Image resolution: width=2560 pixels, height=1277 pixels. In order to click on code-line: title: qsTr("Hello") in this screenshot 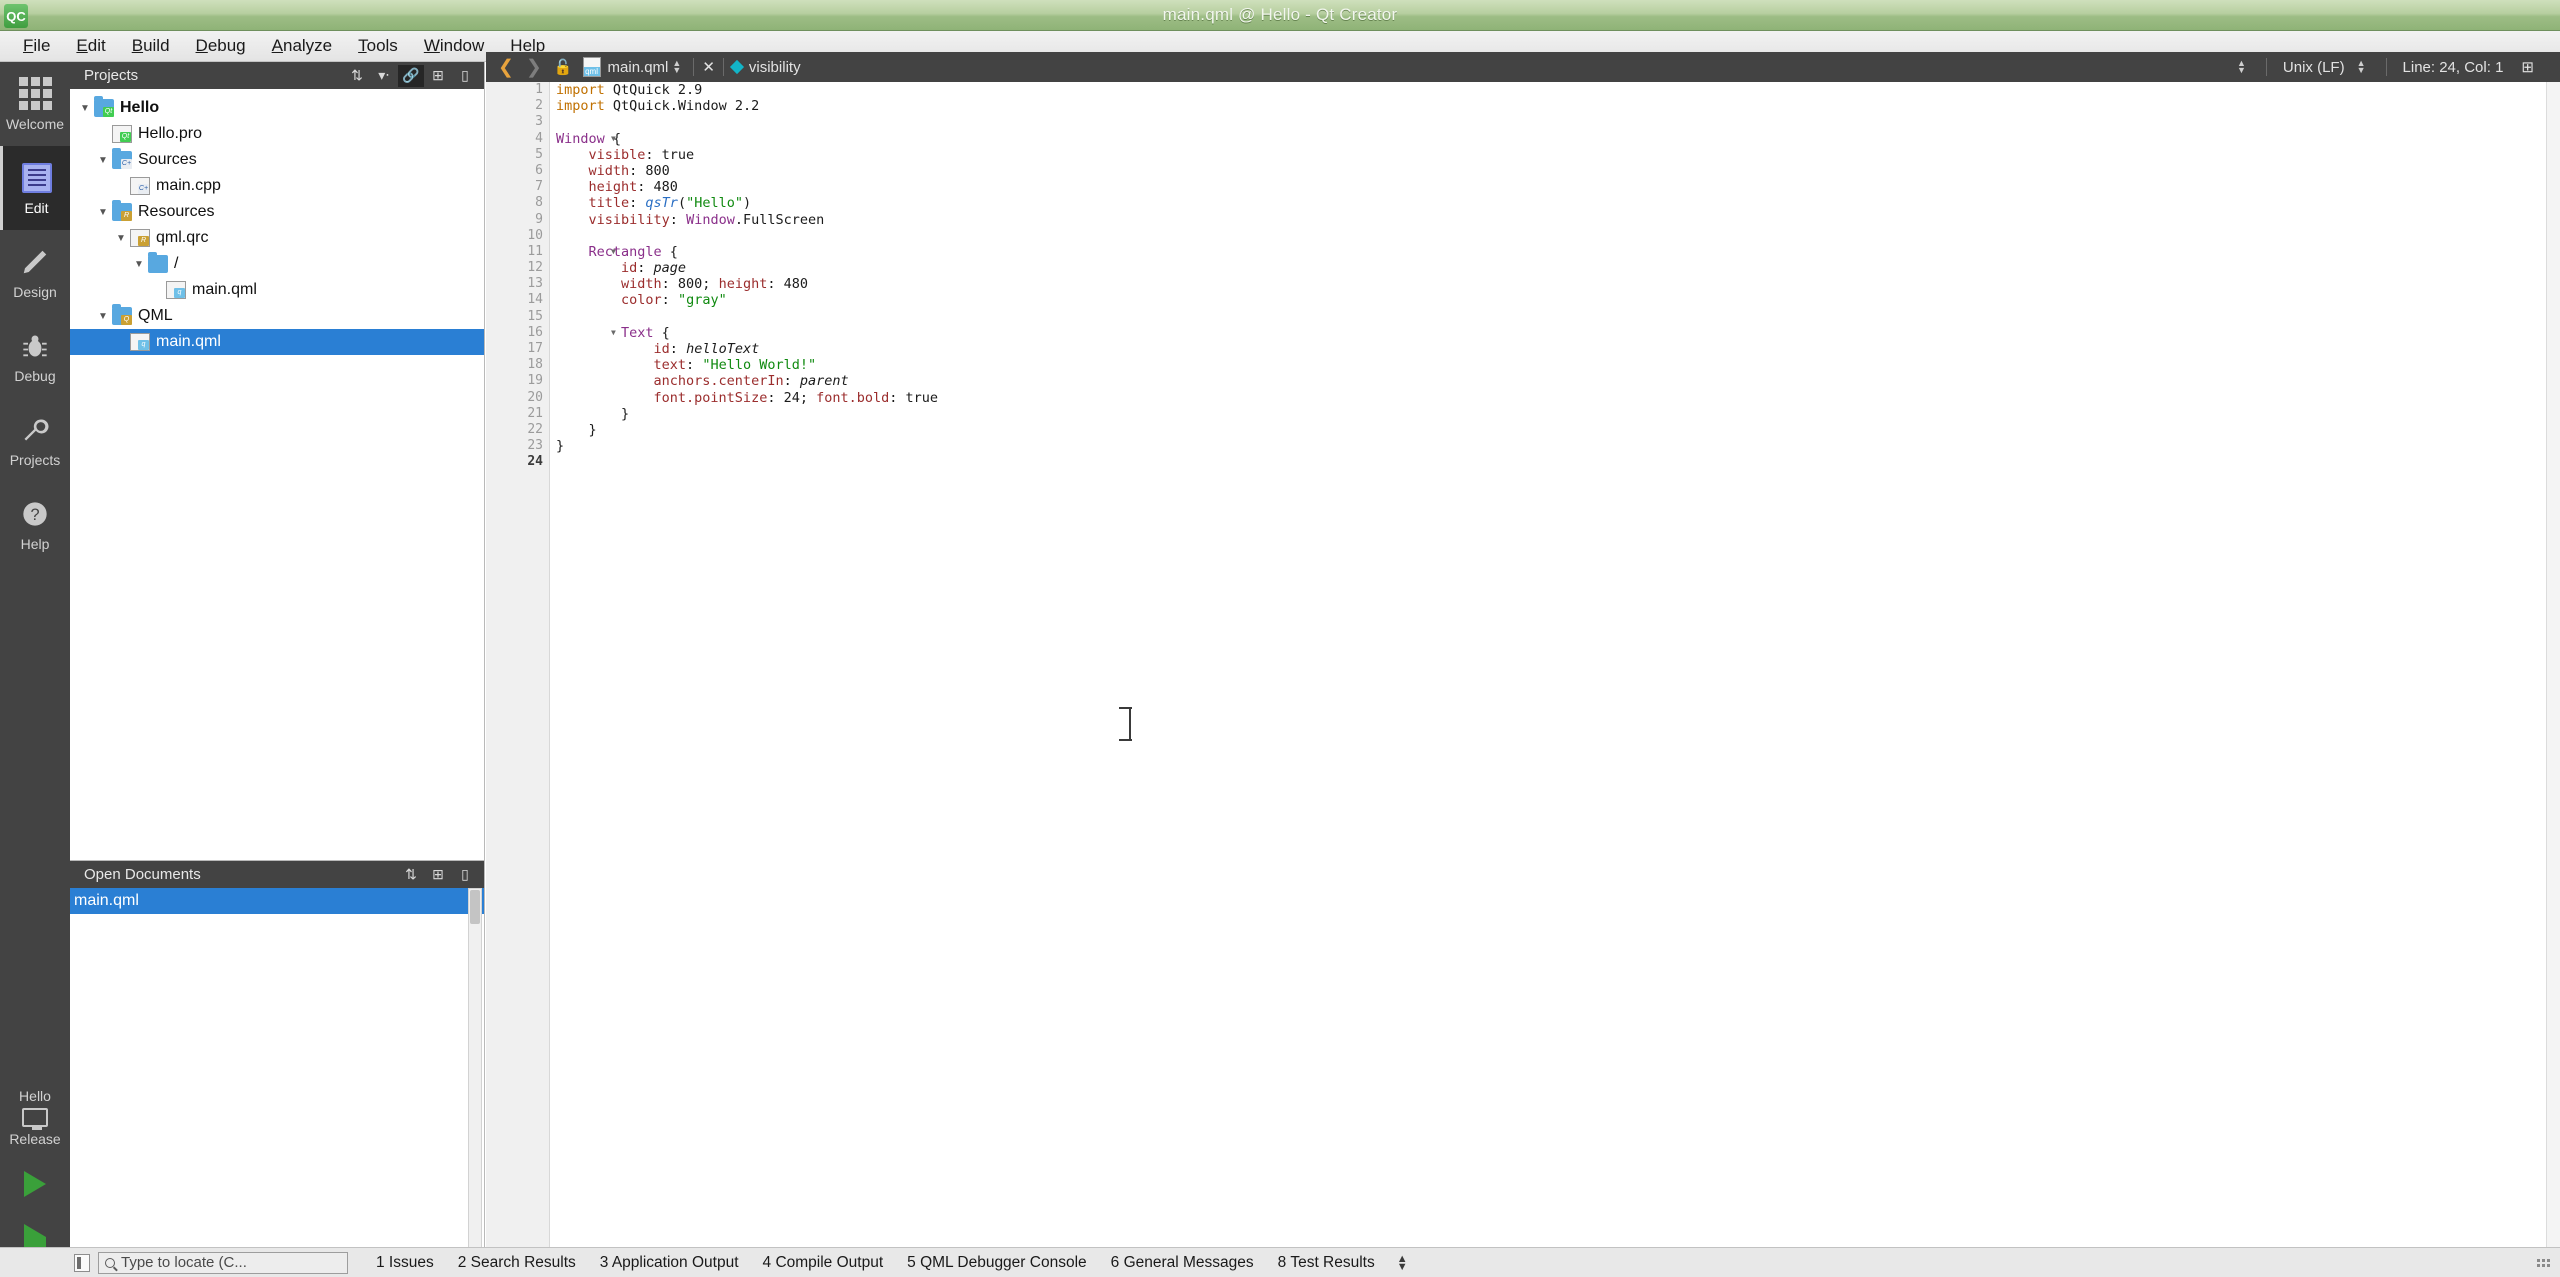, I will do `click(1558, 203)`.